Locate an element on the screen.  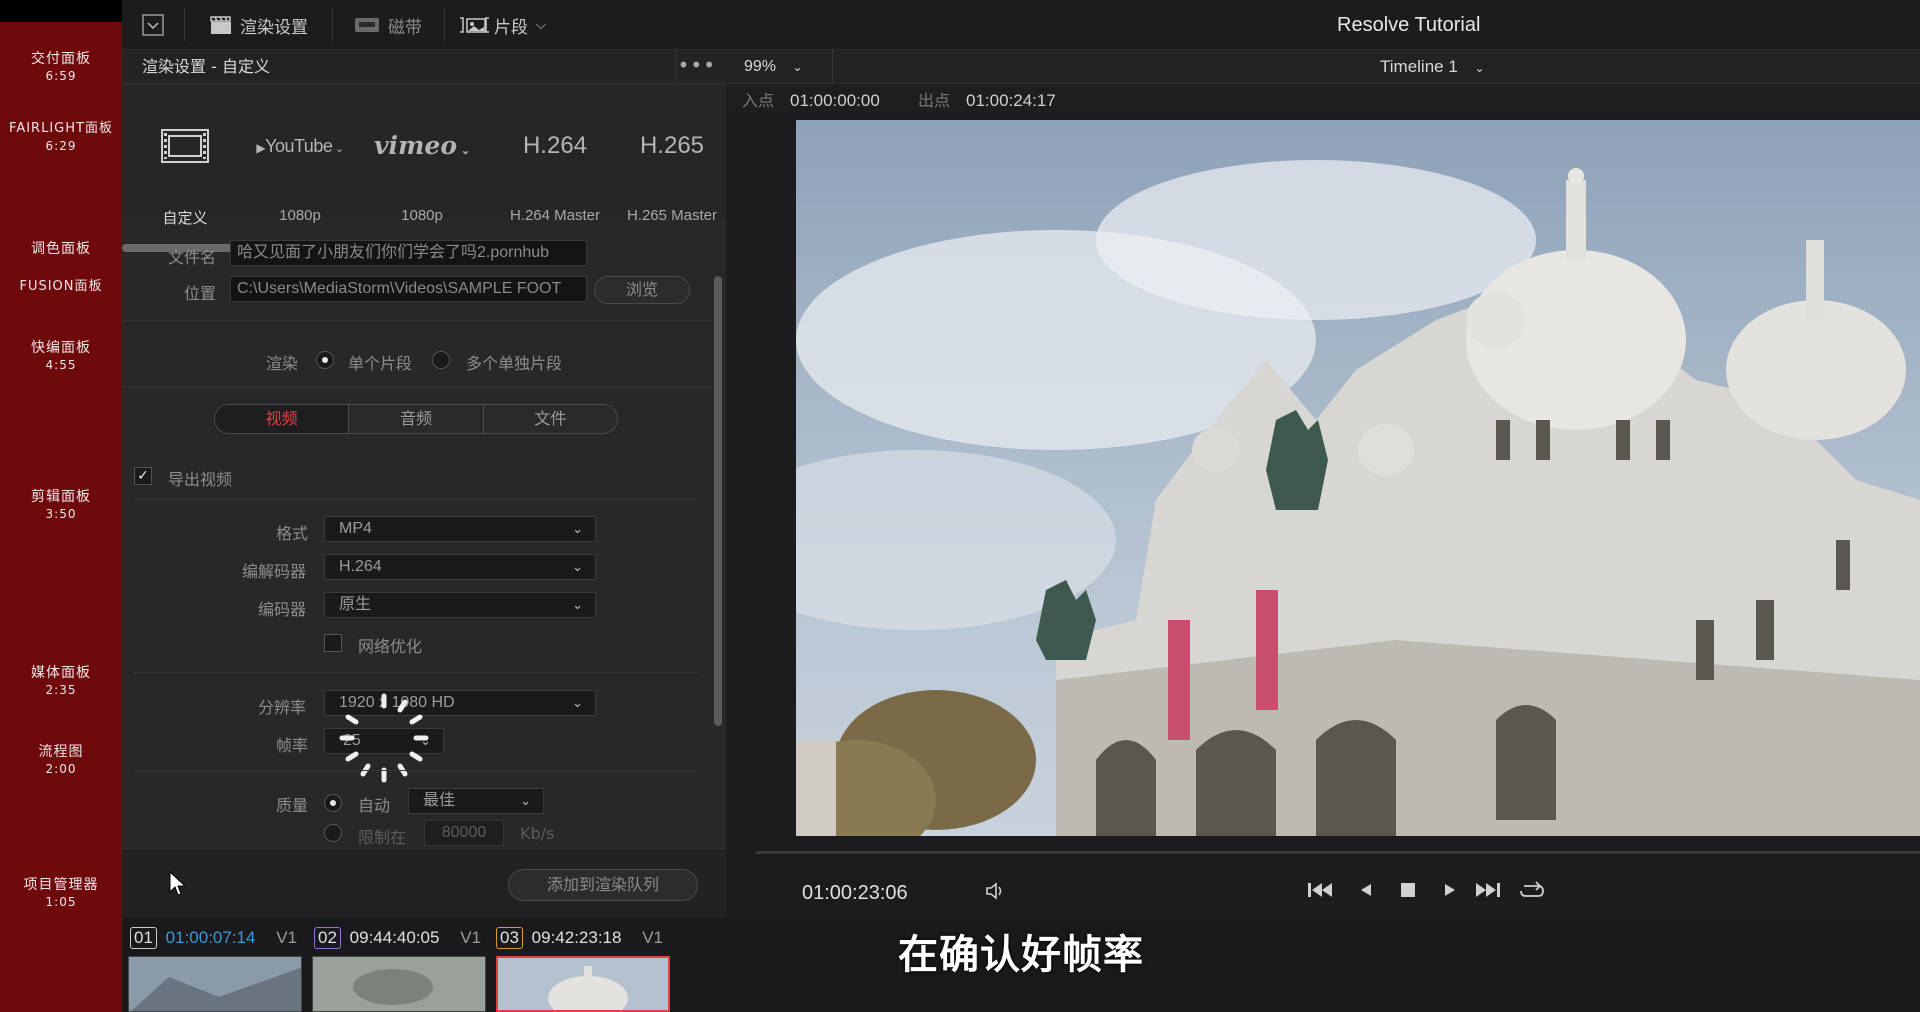
preset-caption: 1080p is located at coordinates (422, 215).